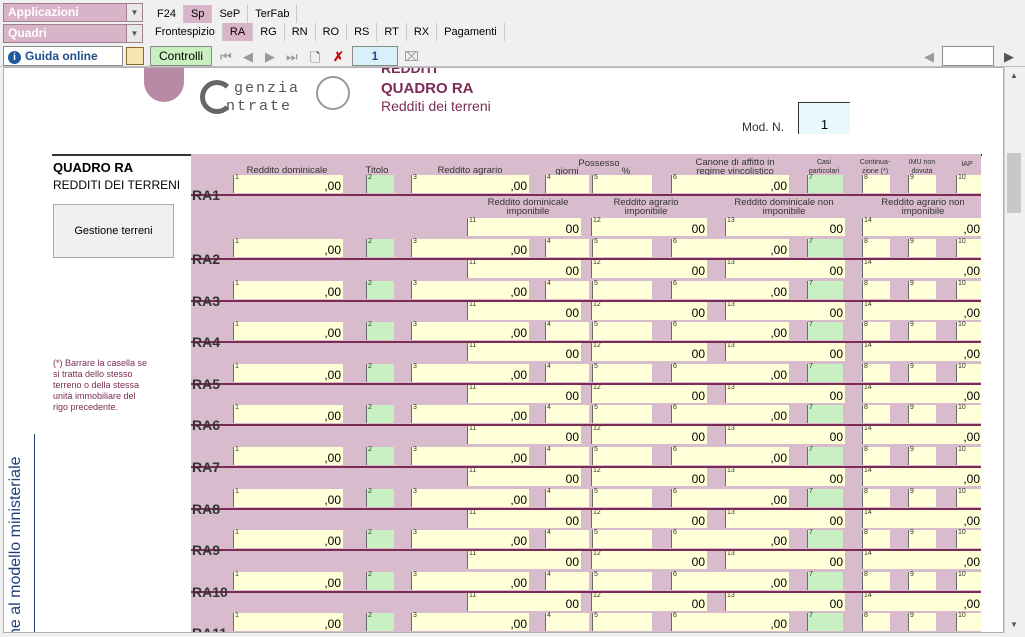 This screenshot has width=1025, height=637. Describe the element at coordinates (422, 32) in the screenshot. I see `tab-rx: RX` at that location.